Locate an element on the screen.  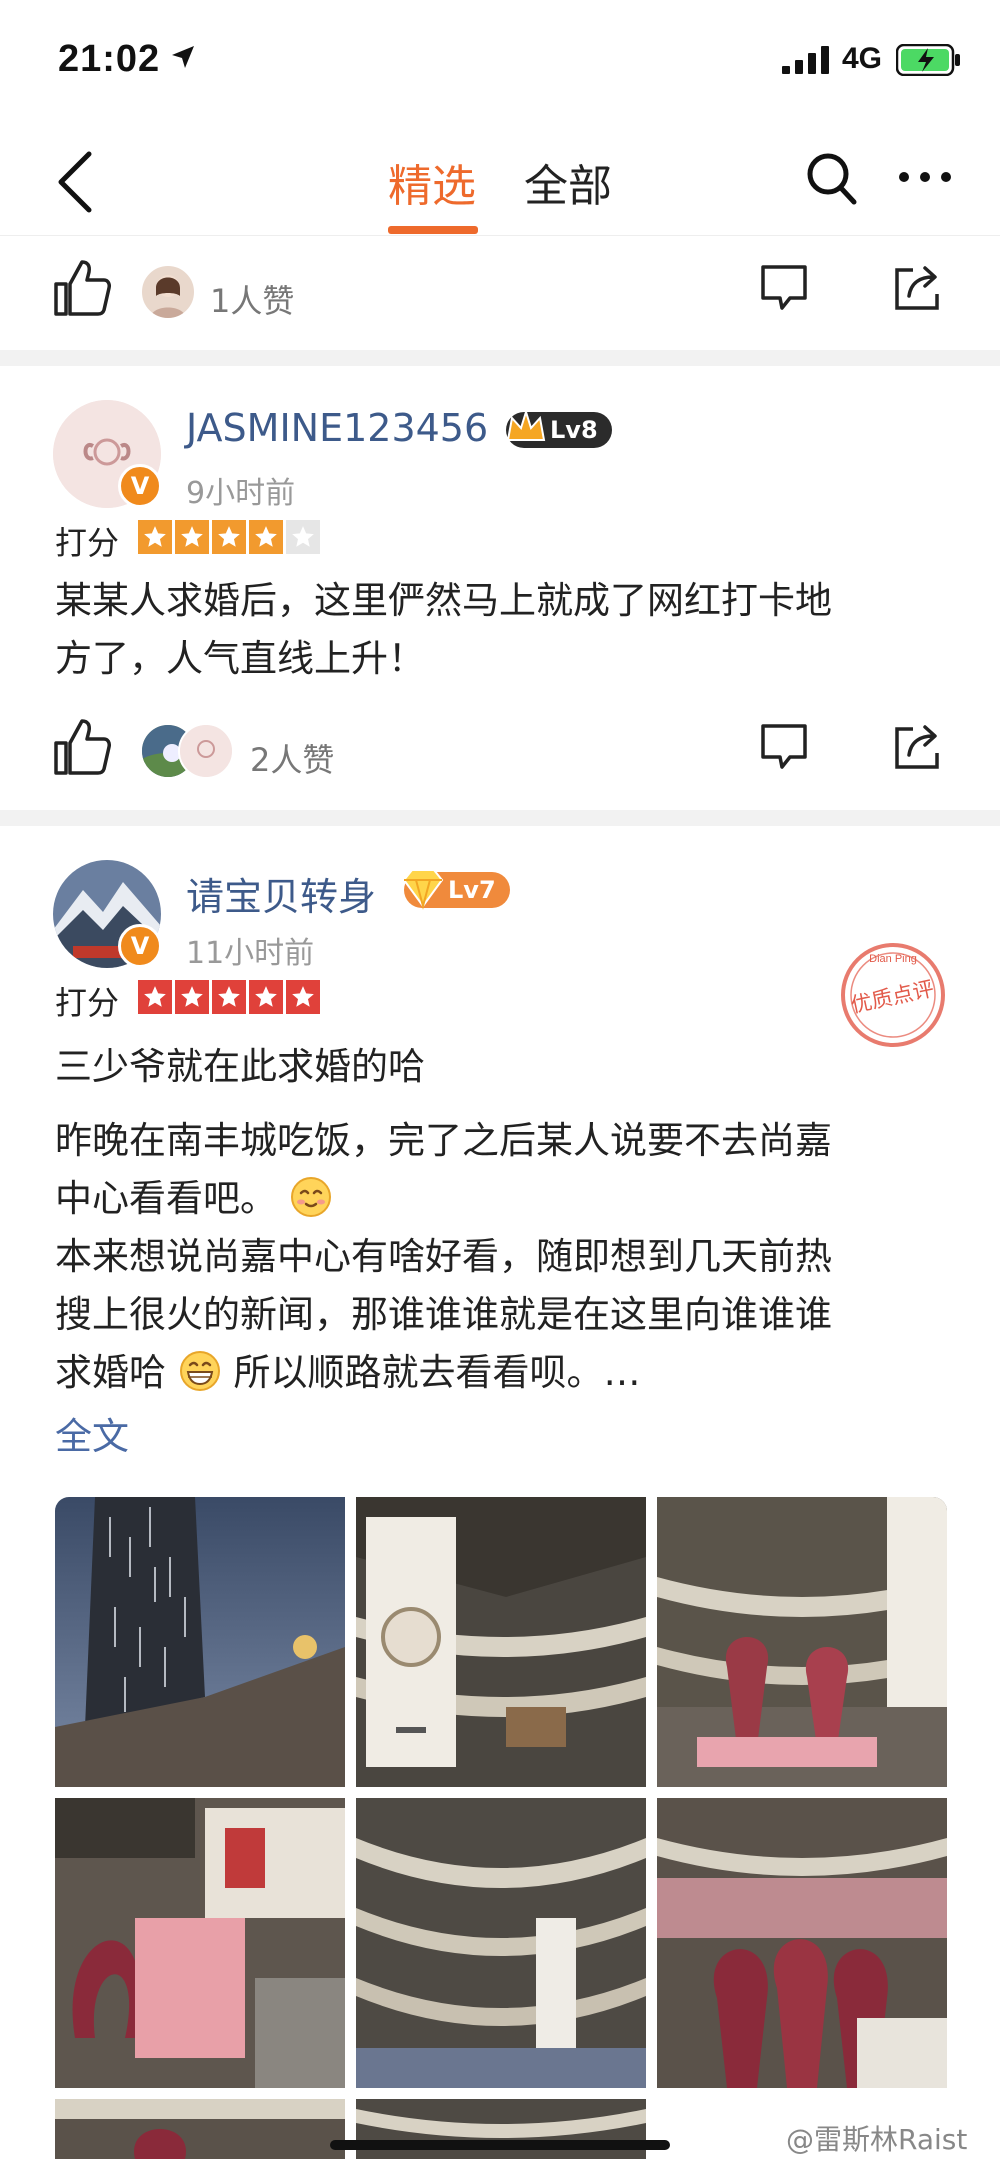
content-line: 本来想说尚嘉中心有啥好看，随即想到几天前热 is located at coordinates (443, 1256).